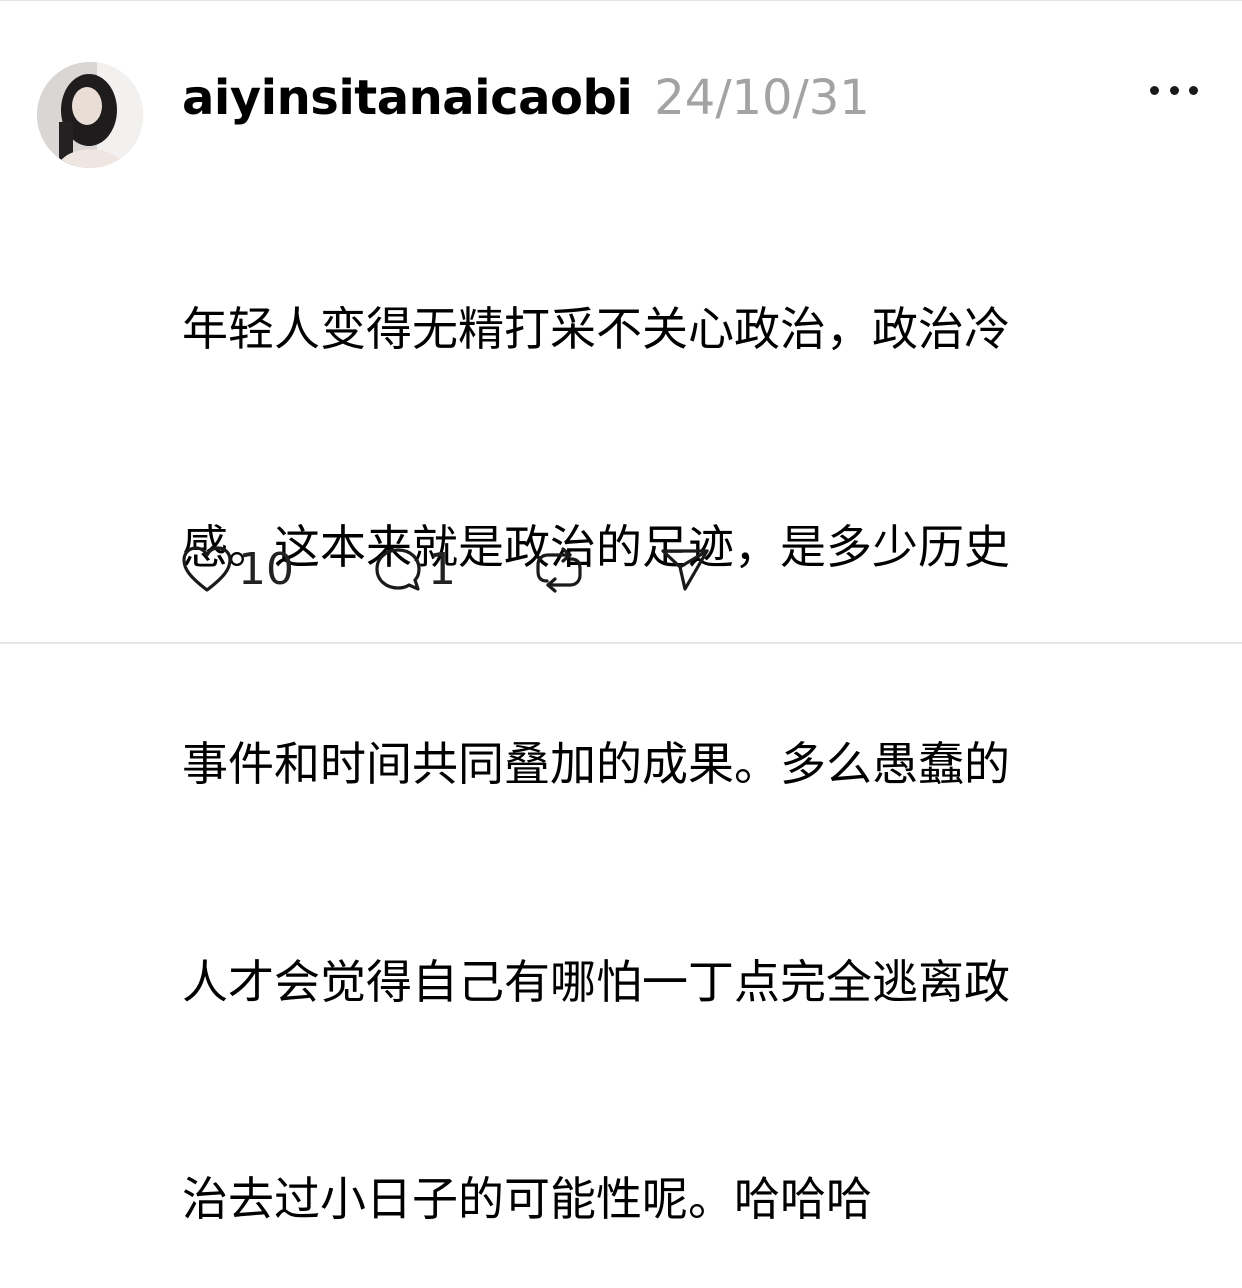 This screenshot has height=1288, width=1242. Describe the element at coordinates (596, 764) in the screenshot. I see `post-text-line: 事件和时间共同叠加的成果。多么愚蠢的` at that location.